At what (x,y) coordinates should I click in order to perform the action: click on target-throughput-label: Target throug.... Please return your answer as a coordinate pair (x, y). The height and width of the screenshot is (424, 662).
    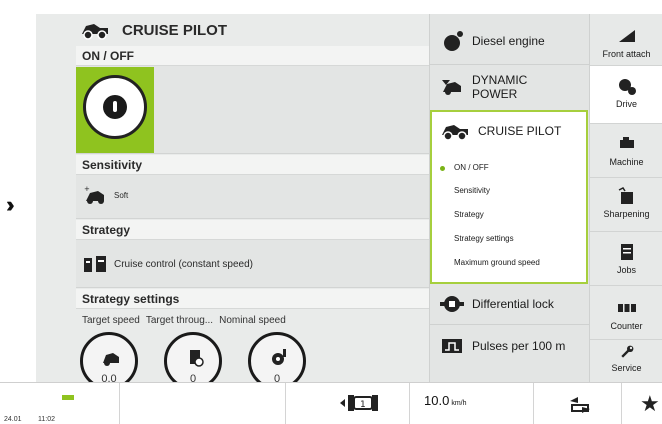
    Looking at the image, I should click on (179, 320).